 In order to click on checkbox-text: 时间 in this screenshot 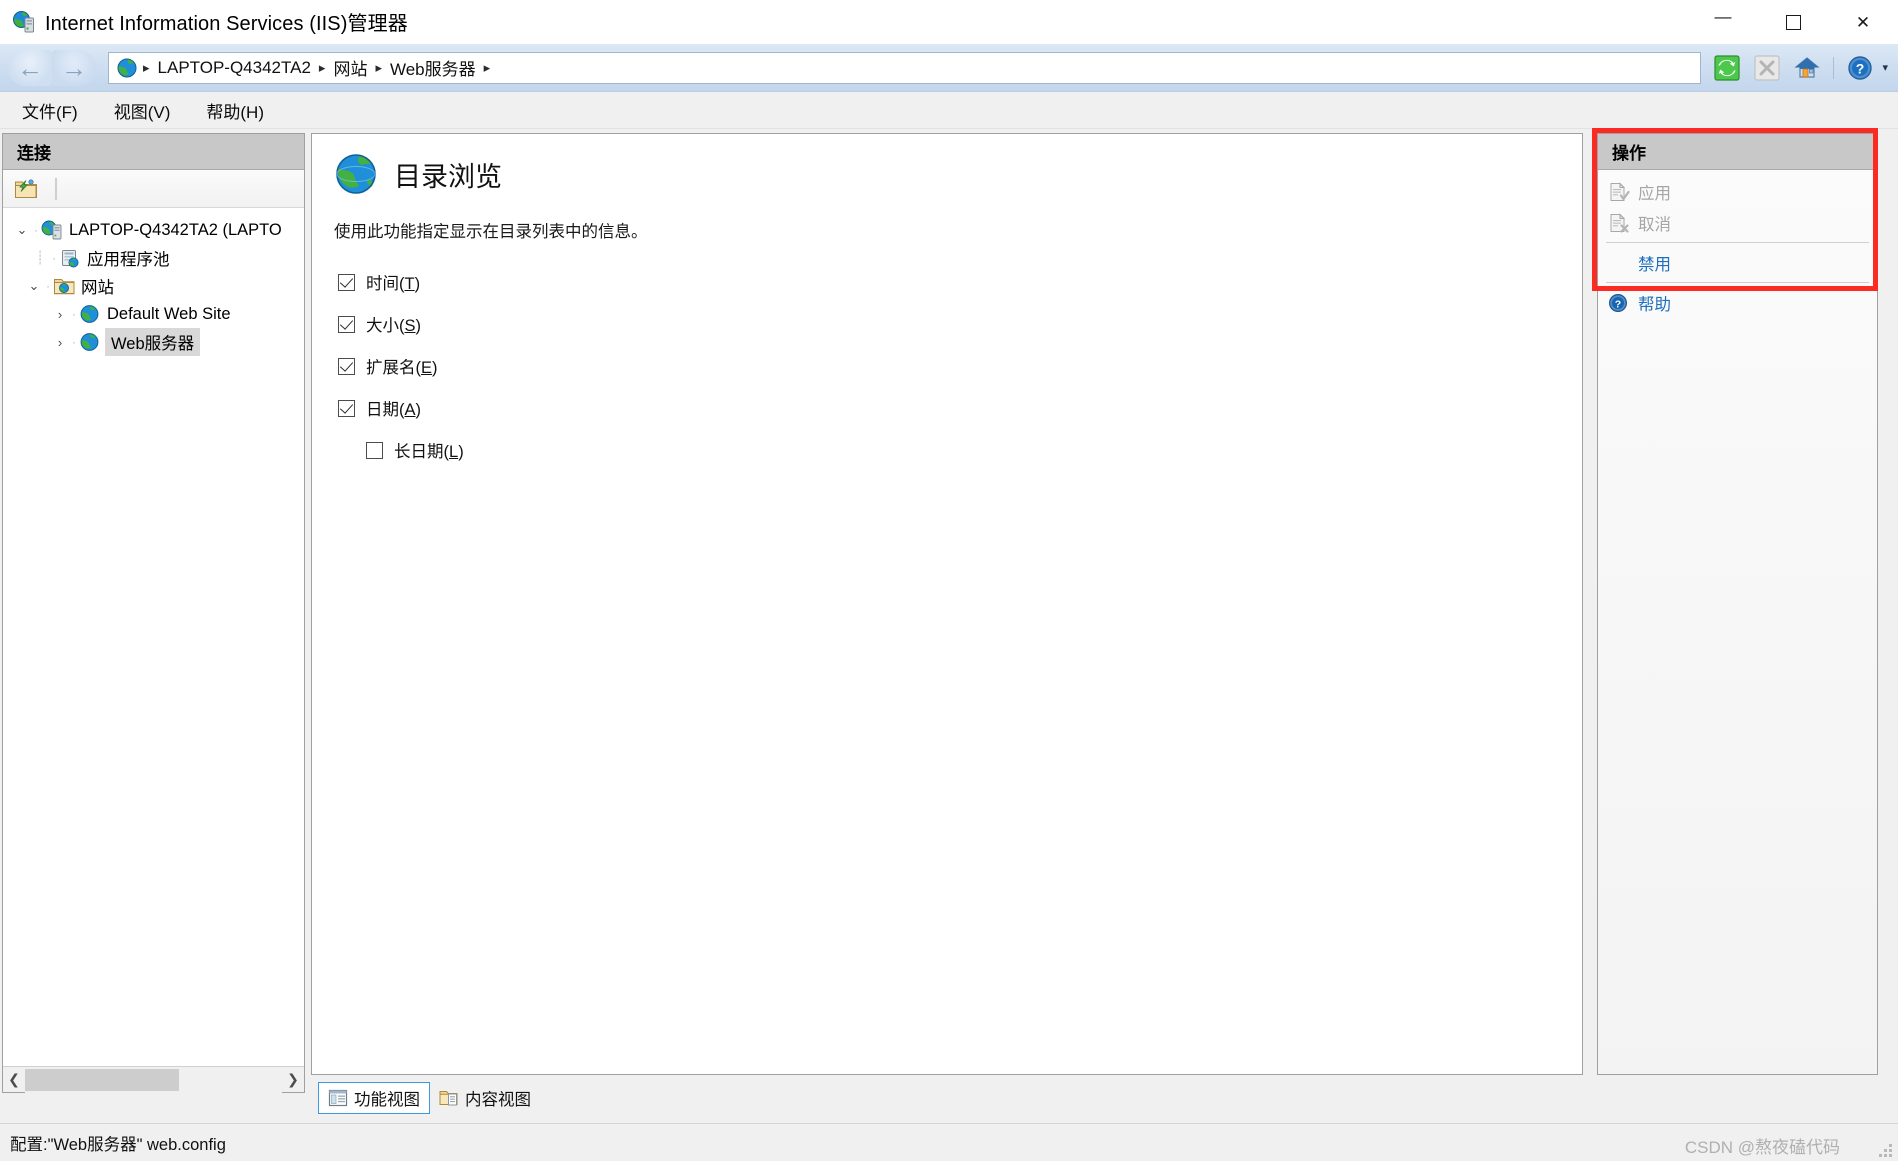, I will do `click(382, 284)`.